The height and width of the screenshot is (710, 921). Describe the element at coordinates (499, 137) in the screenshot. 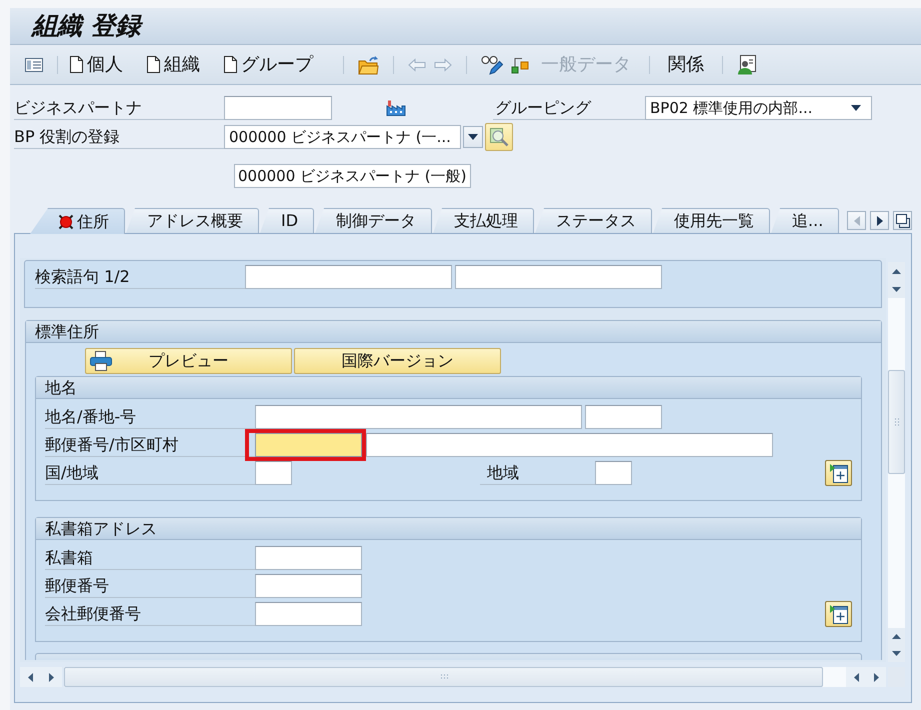

I see `magnifier-icon` at that location.